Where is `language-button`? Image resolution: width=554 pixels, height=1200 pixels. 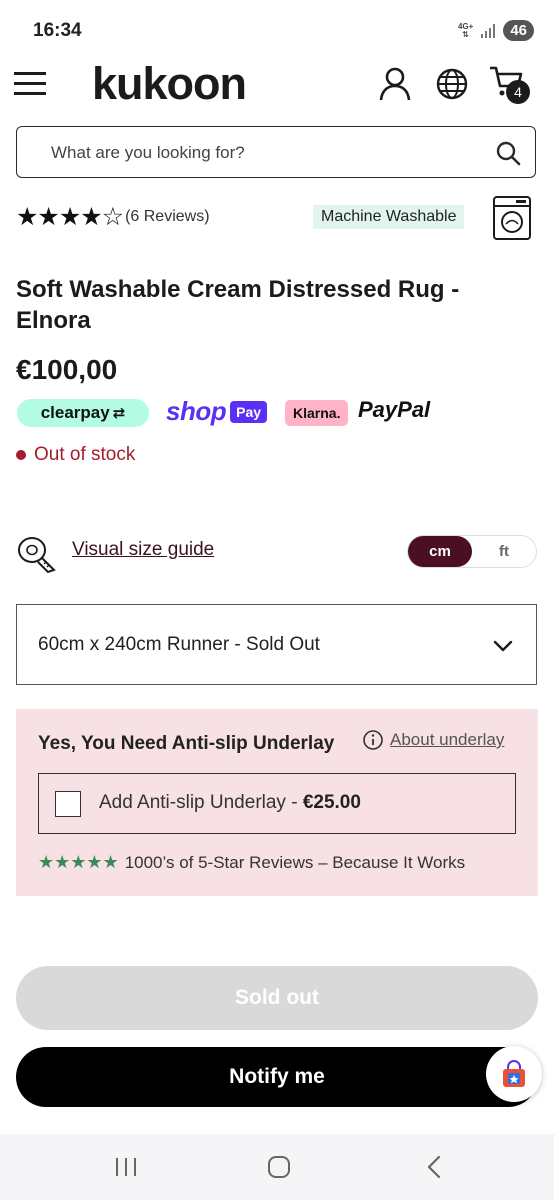
language-button is located at coordinates (452, 84).